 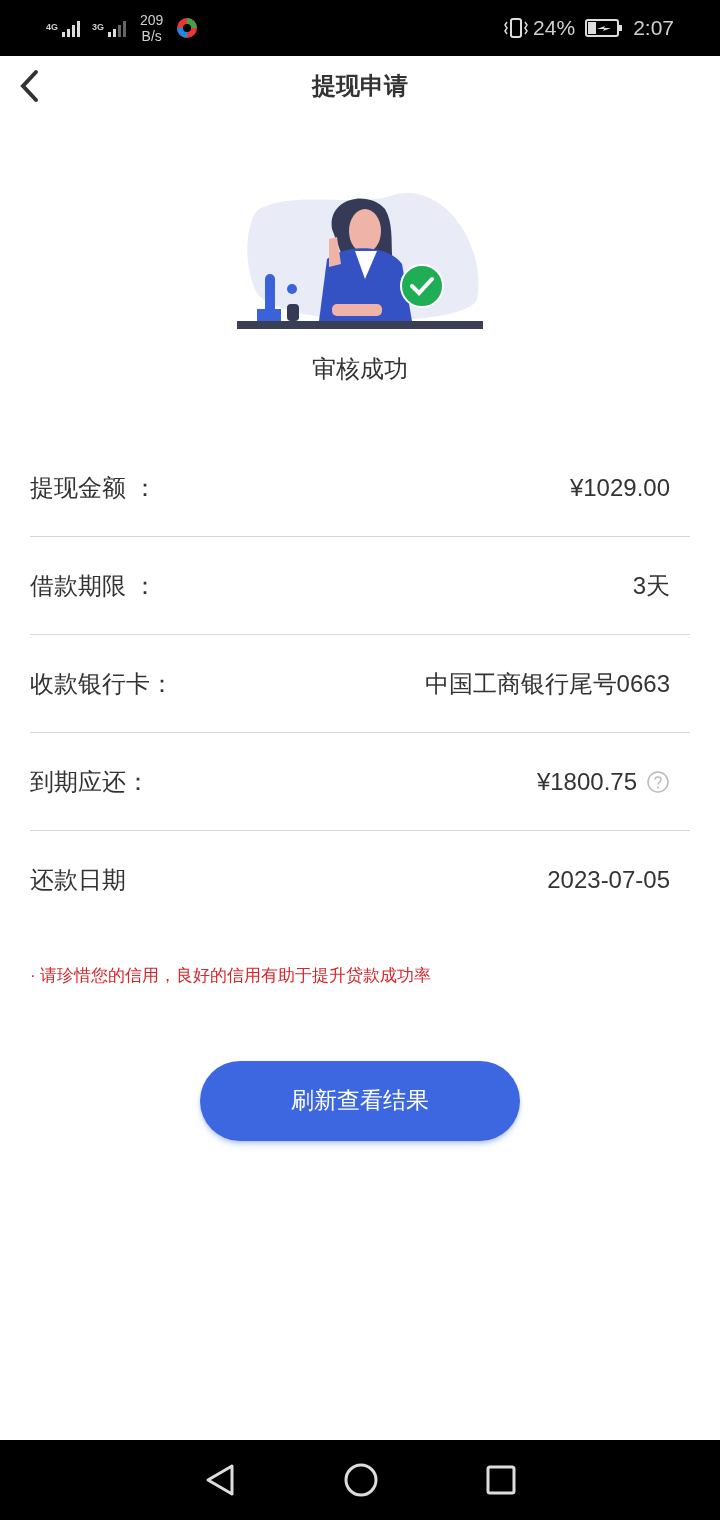 What do you see at coordinates (619, 487) in the screenshot?
I see `field-value: ¥1029.00` at bounding box center [619, 487].